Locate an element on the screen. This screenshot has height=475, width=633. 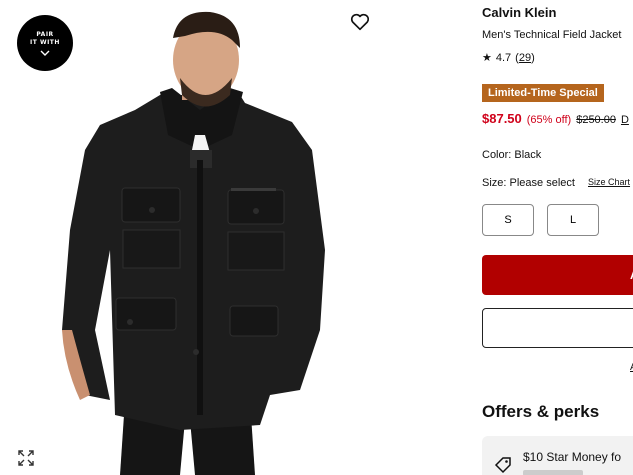
size-selector-label: Size: Please select Size Chart is located at coordinates (557, 183).